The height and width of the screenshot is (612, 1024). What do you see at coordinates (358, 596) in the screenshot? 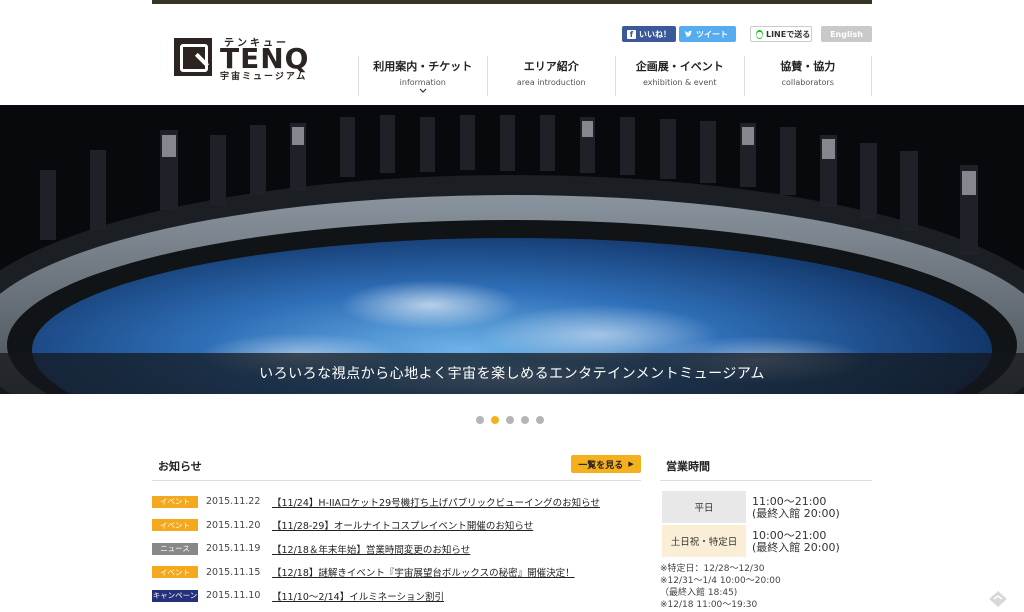
I see `news-link: 【11/10〜2/14】イルミネーション割引` at bounding box center [358, 596].